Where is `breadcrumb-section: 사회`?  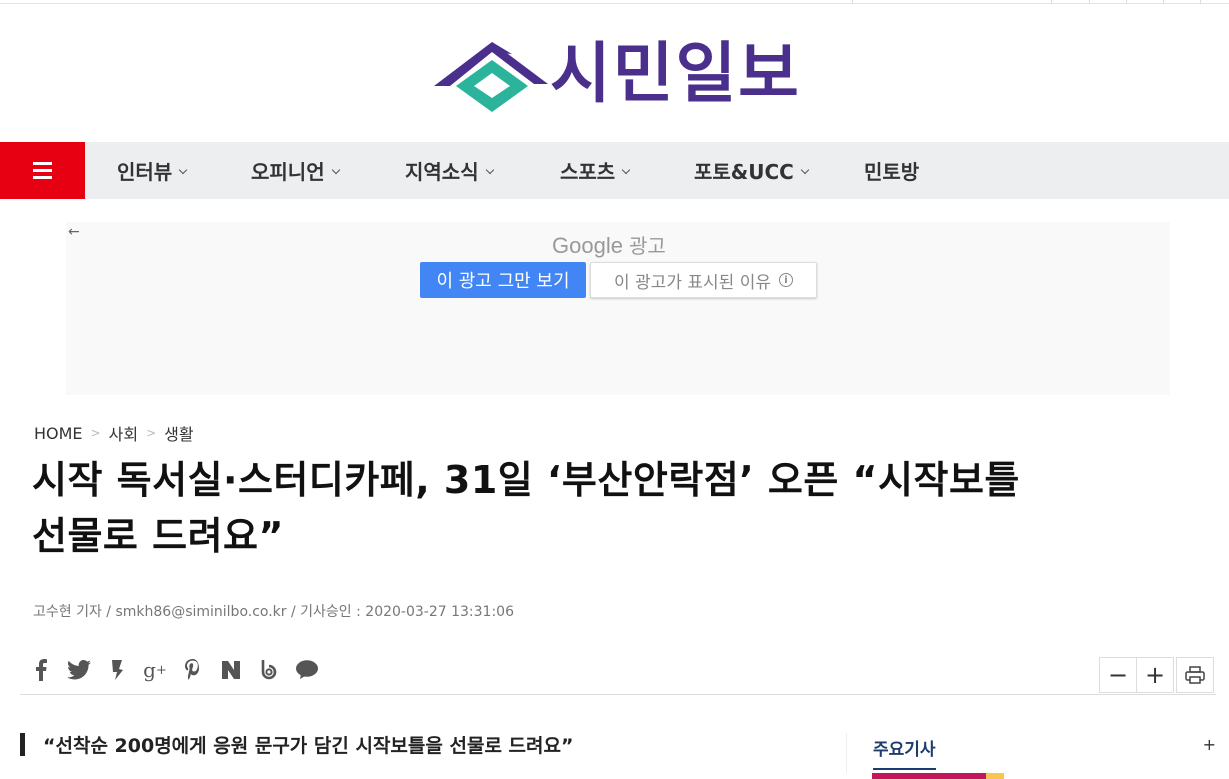
breadcrumb-section: 사회 is located at coordinates (123, 433).